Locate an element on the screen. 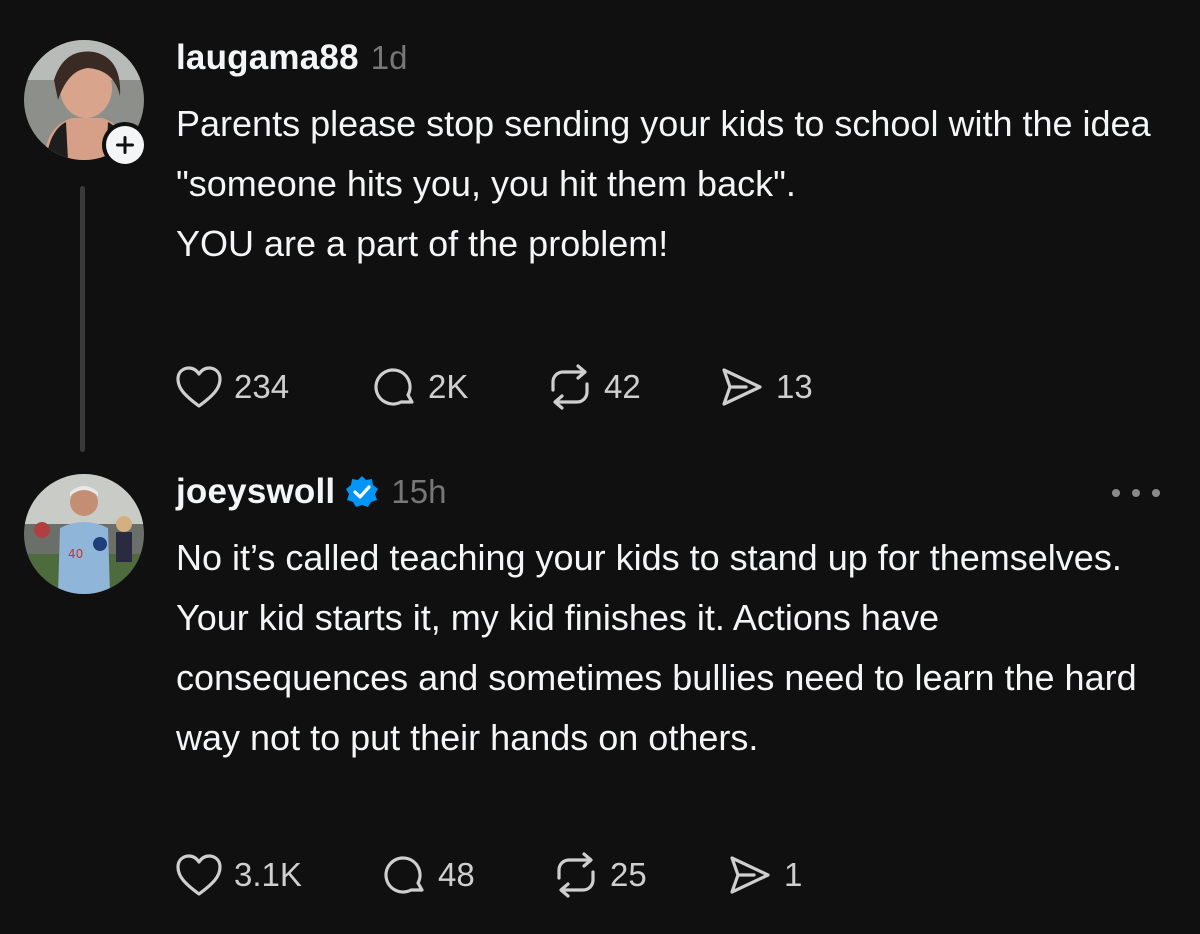 This screenshot has width=1200, height=934. plus-icon is located at coordinates (125, 145).